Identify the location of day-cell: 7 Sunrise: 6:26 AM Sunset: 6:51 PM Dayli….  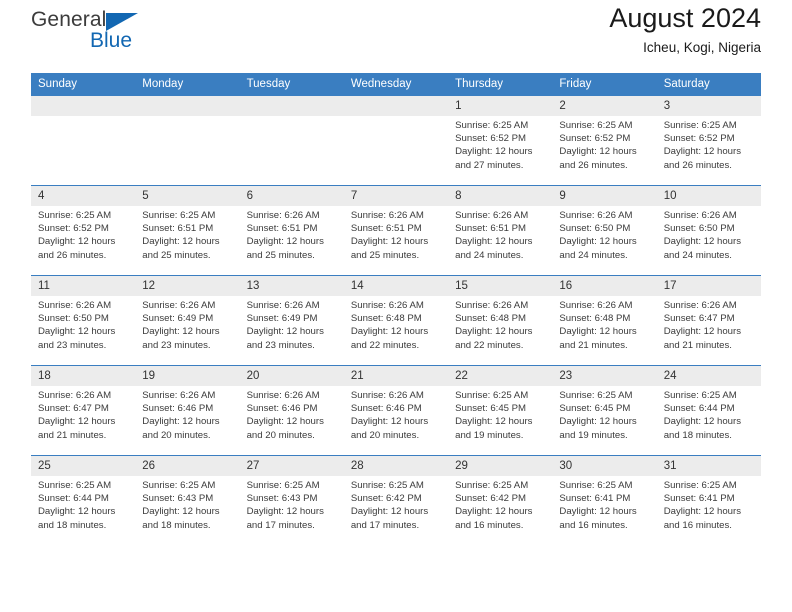
(396, 230).